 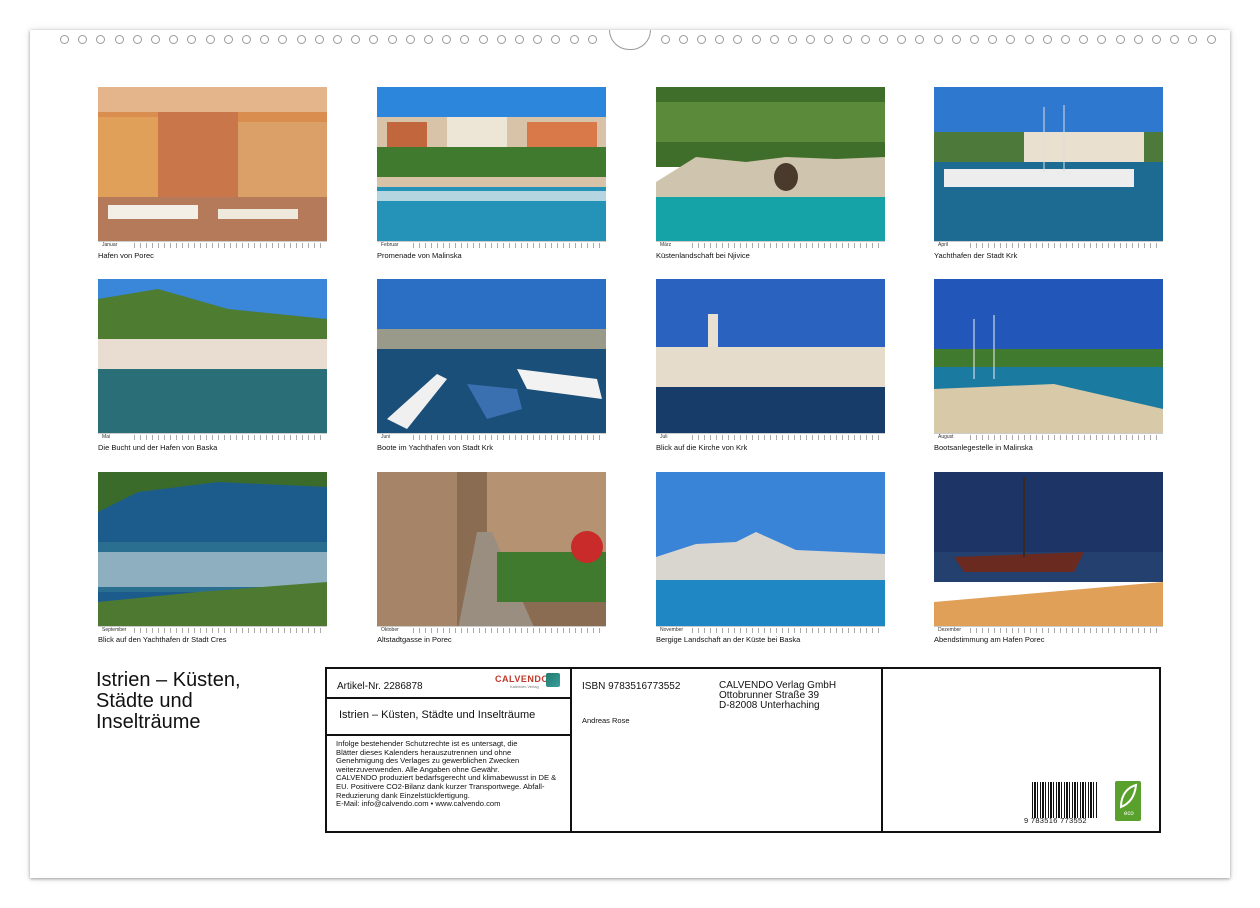 What do you see at coordinates (491, 168) in the screenshot?
I see `photo-tile-february: Februar` at bounding box center [491, 168].